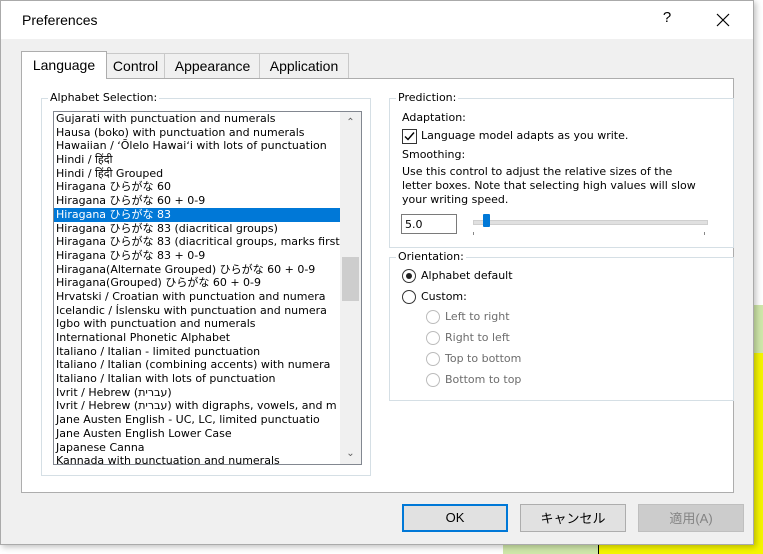 The height and width of the screenshot is (554, 763). Describe the element at coordinates (455, 199) in the screenshot. I see `smoothing-description-line-3: your writing speed.` at that location.